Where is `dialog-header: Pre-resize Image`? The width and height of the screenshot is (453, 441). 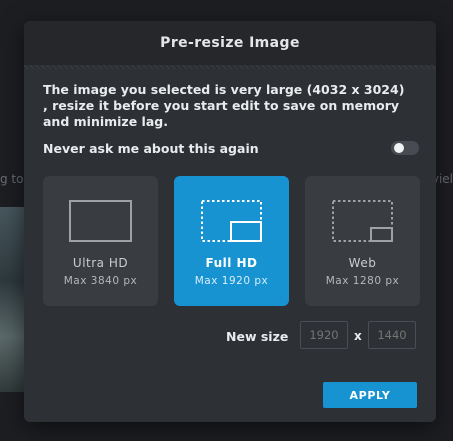
dialog-header: Pre-resize Image is located at coordinates (230, 45).